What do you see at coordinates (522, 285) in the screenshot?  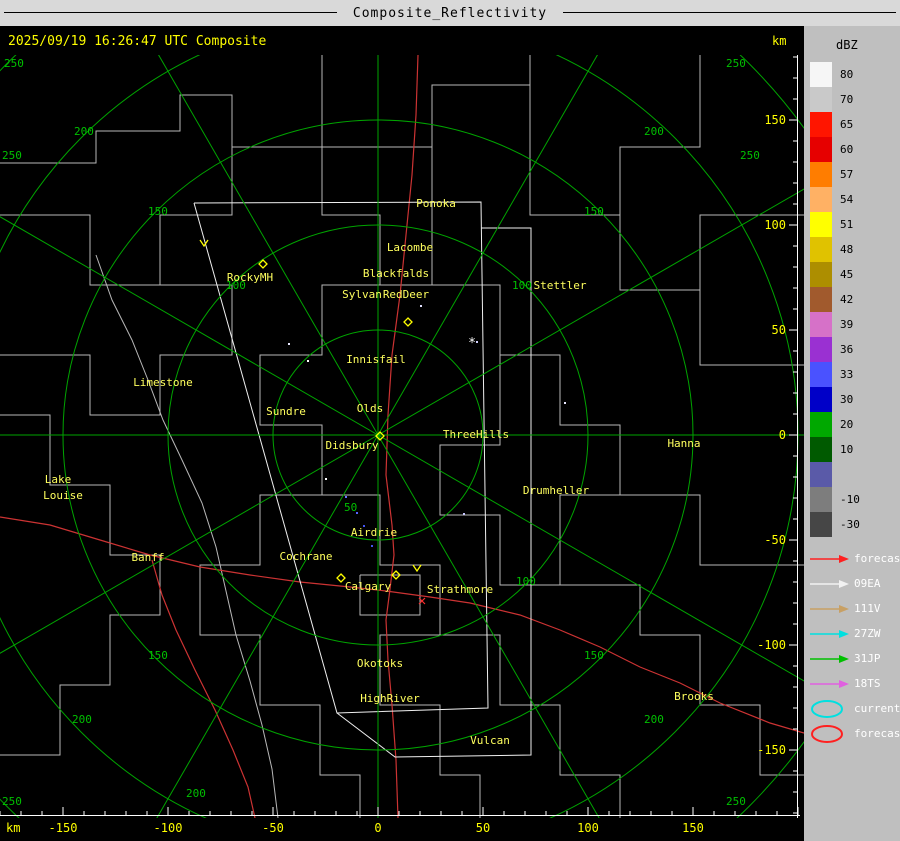 I see `range-ring-label: 100` at bounding box center [522, 285].